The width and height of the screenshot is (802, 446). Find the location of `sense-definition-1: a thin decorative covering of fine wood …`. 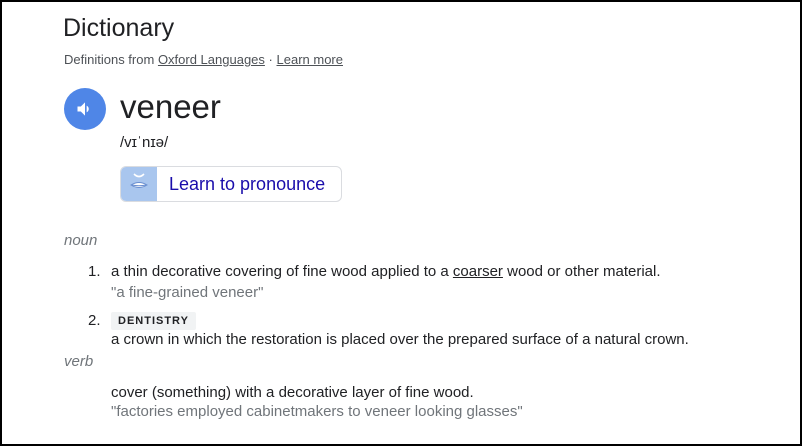

sense-definition-1: a thin decorative covering of fine wood … is located at coordinates (386, 271).